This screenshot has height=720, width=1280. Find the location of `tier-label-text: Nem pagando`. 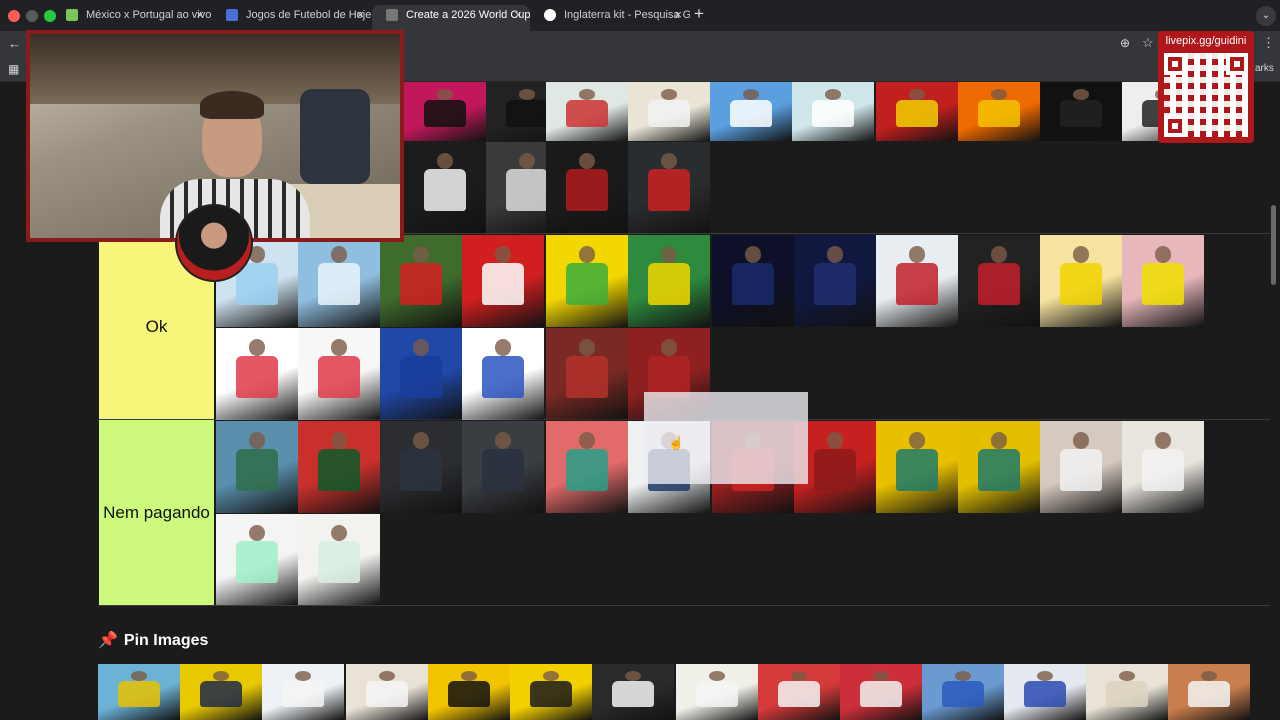

tier-label-text: Nem pagando is located at coordinates (156, 512).